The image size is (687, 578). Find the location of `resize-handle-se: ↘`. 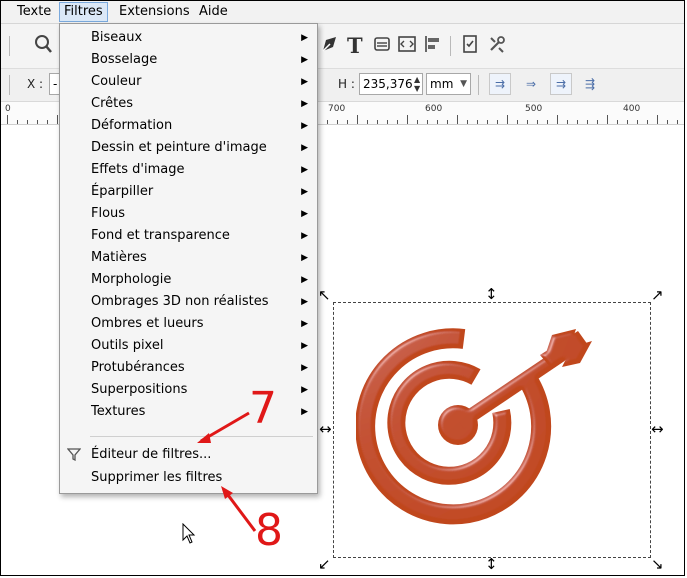

resize-handle-se: ↘ is located at coordinates (657, 564).